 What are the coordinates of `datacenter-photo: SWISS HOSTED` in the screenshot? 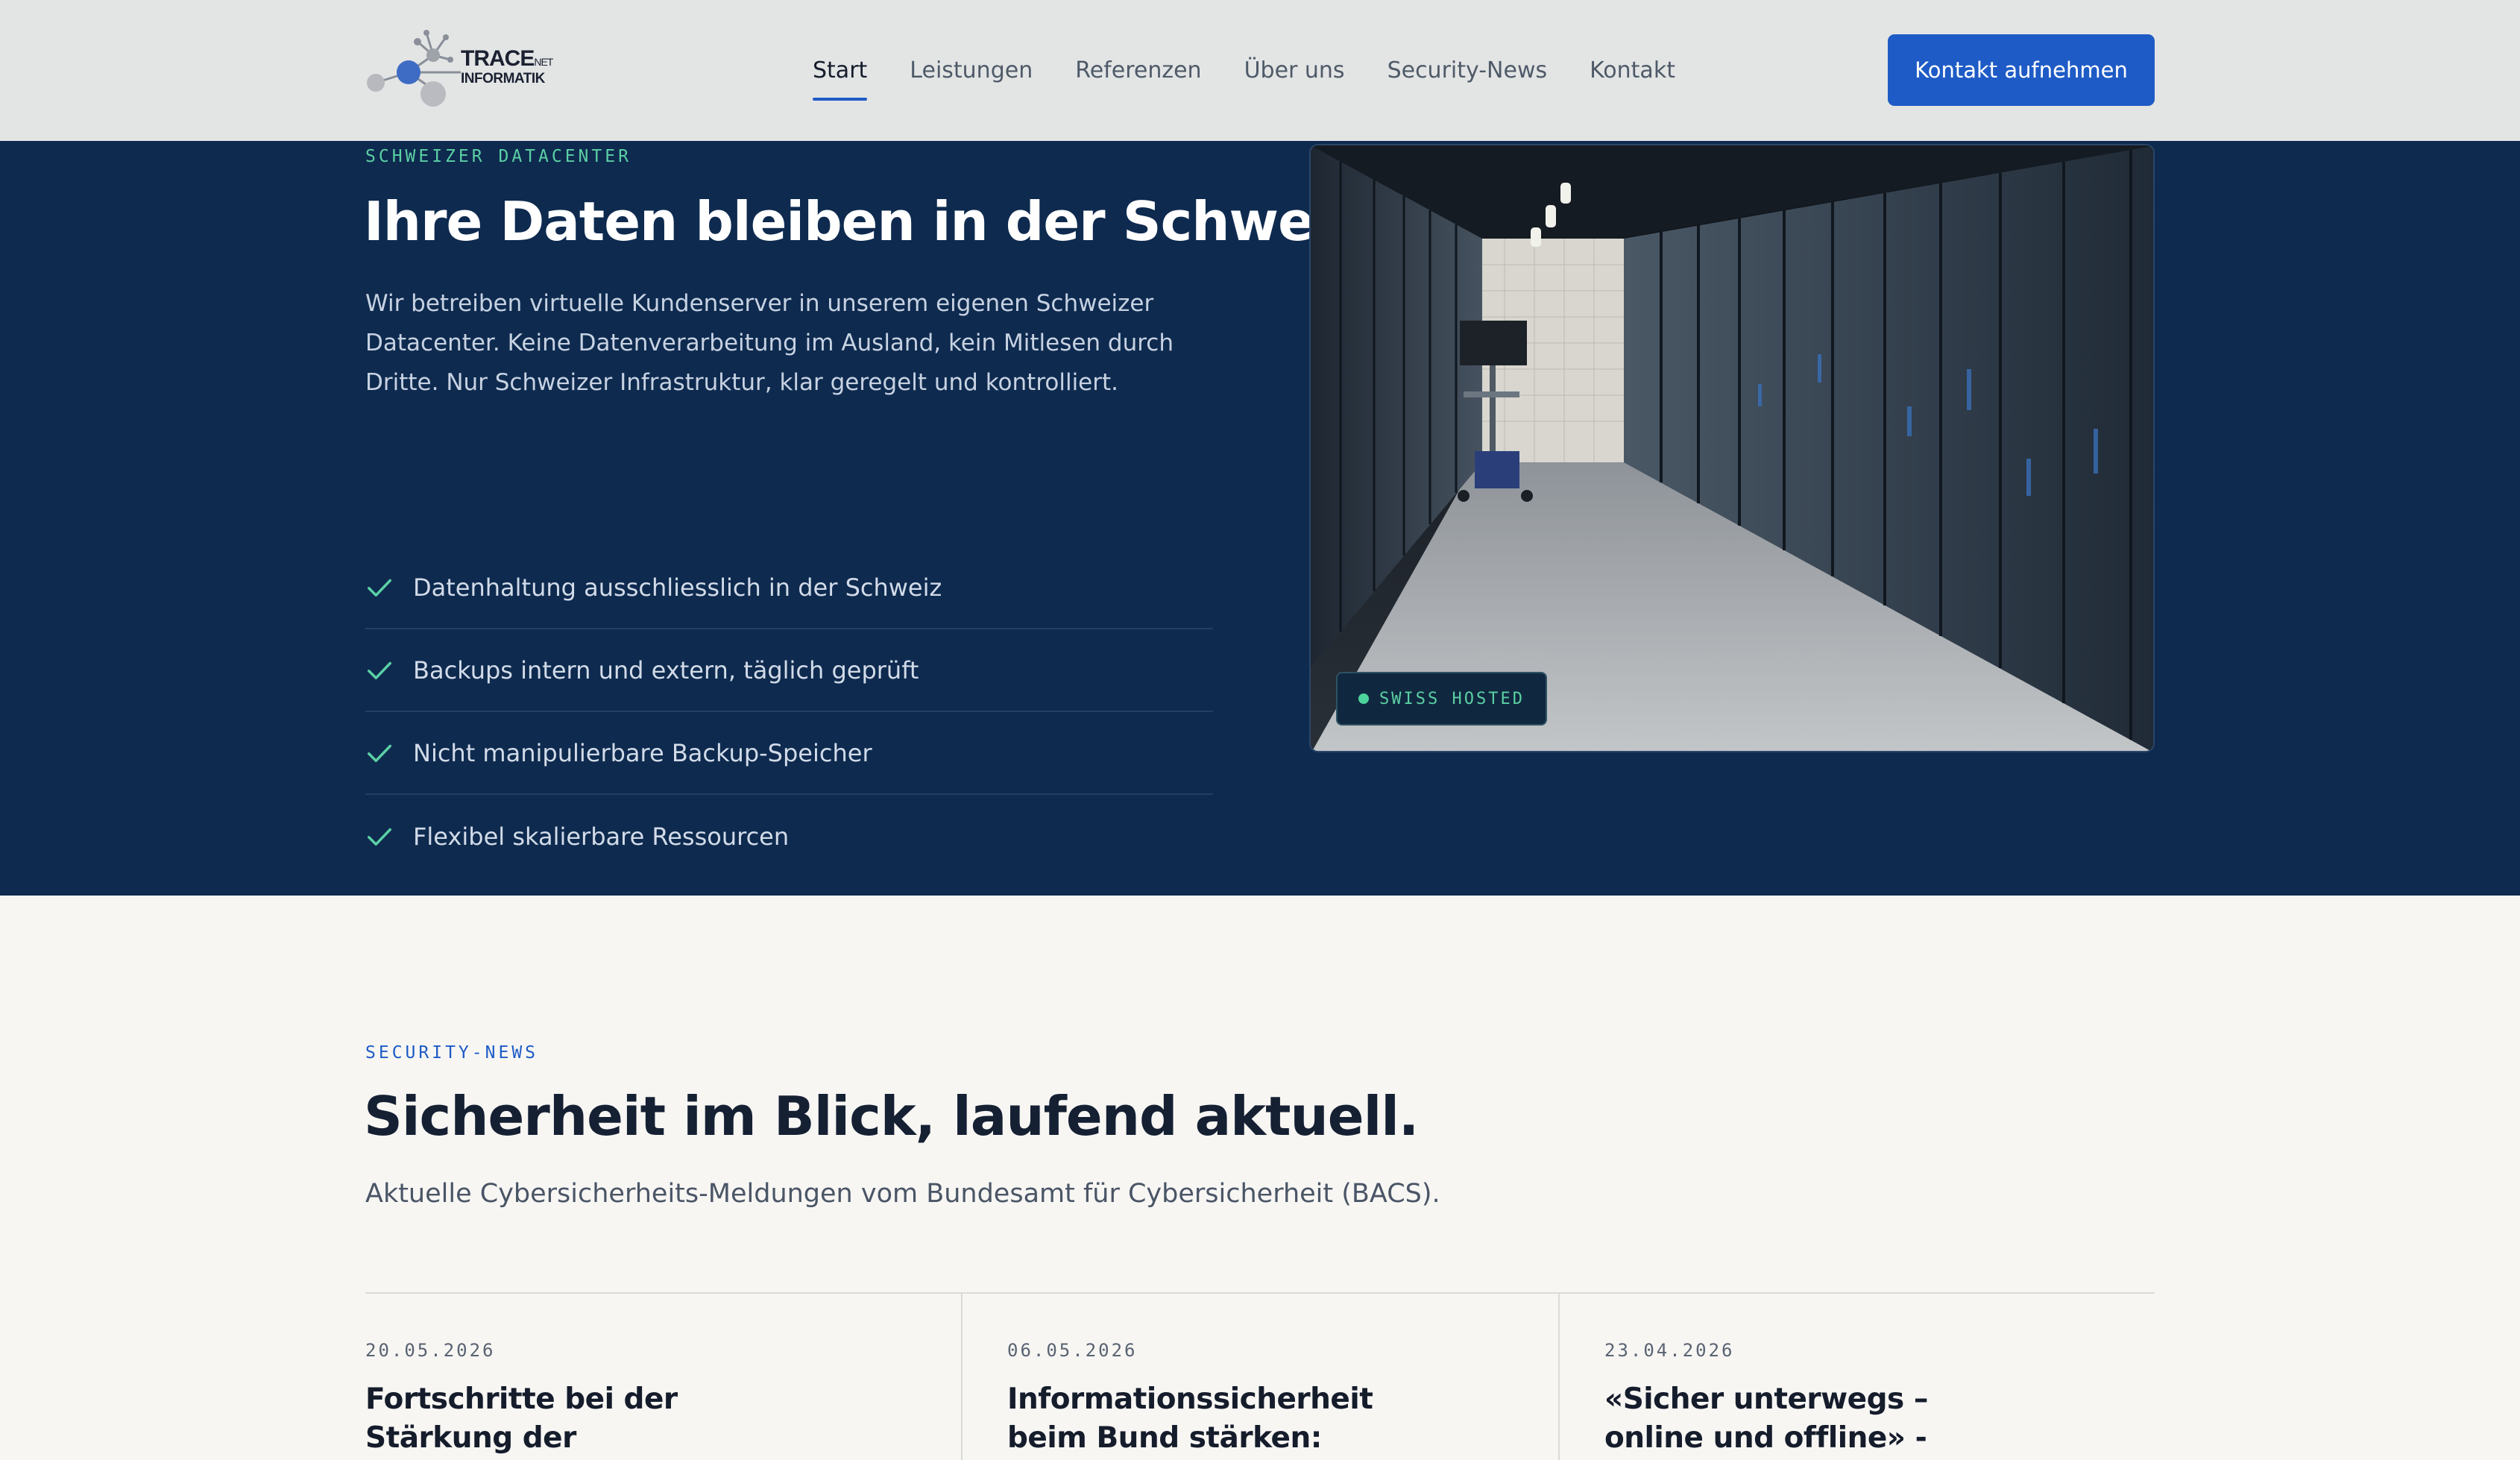 It's located at (1732, 448).